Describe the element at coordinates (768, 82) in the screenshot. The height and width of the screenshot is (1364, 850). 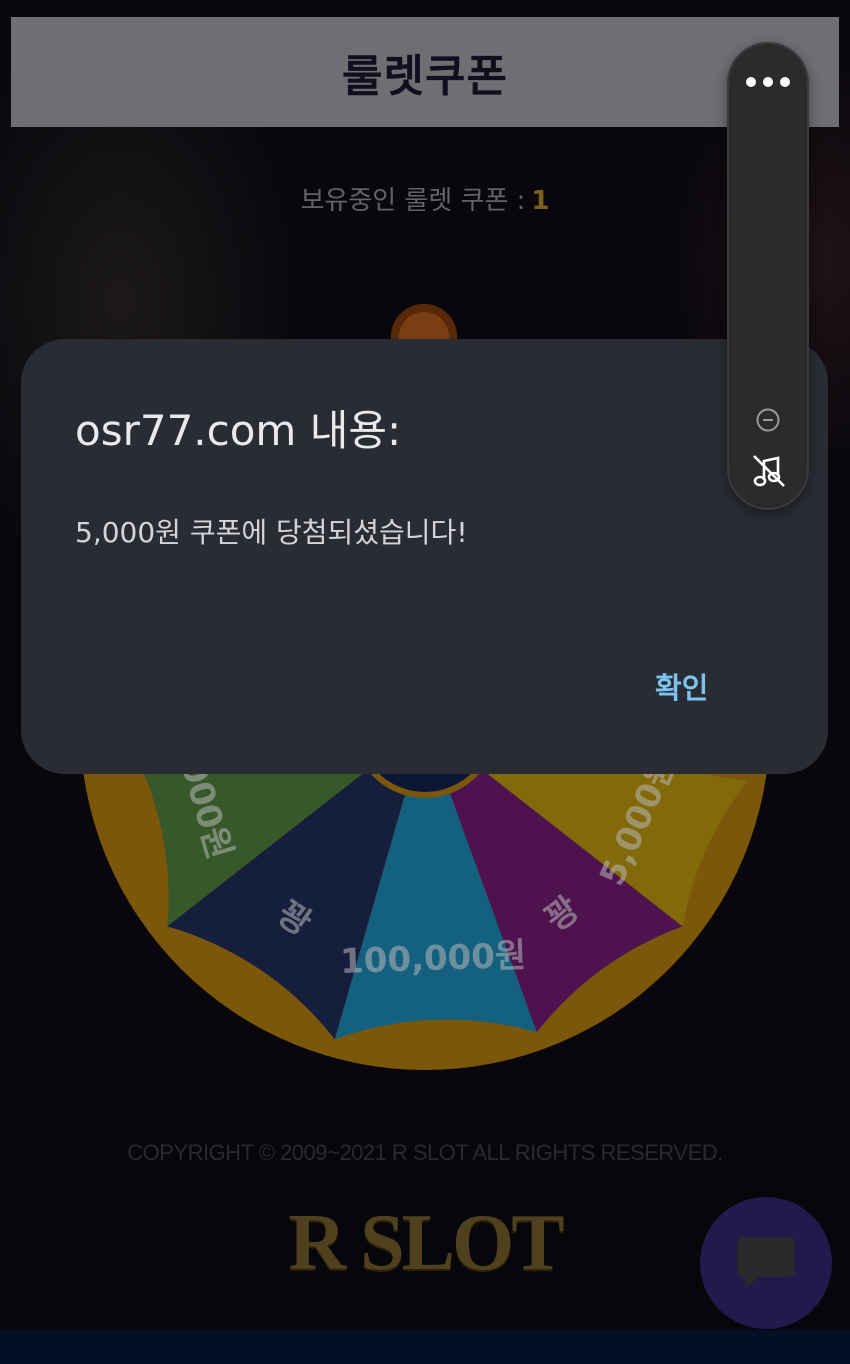
I see `more-icon` at that location.